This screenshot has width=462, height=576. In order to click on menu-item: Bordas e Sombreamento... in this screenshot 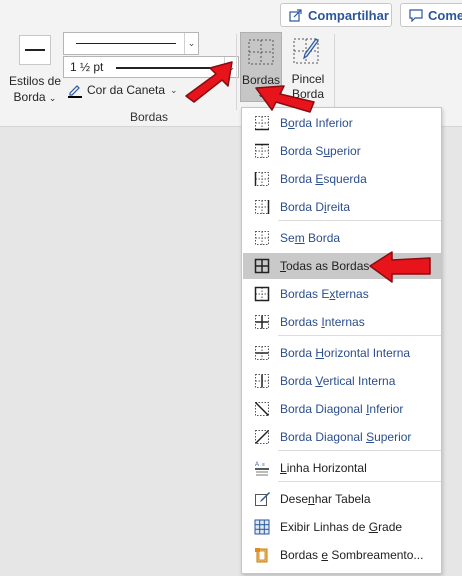, I will do `click(342, 555)`.